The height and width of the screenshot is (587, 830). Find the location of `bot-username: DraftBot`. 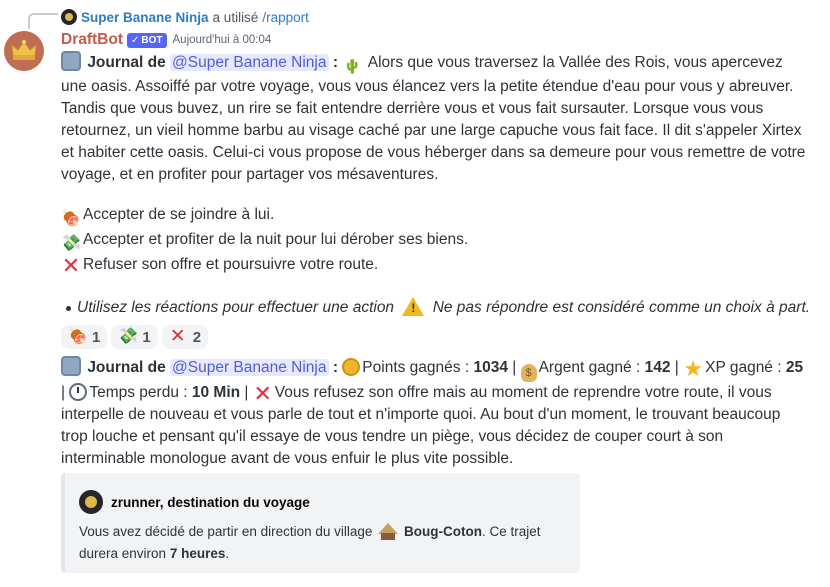

bot-username: DraftBot is located at coordinates (92, 40).